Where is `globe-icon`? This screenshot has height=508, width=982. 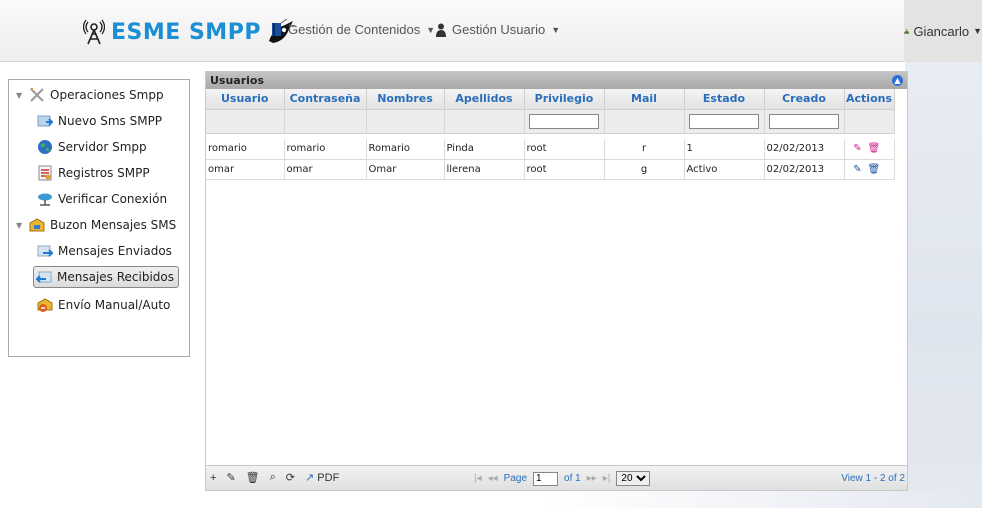
globe-icon is located at coordinates (45, 147).